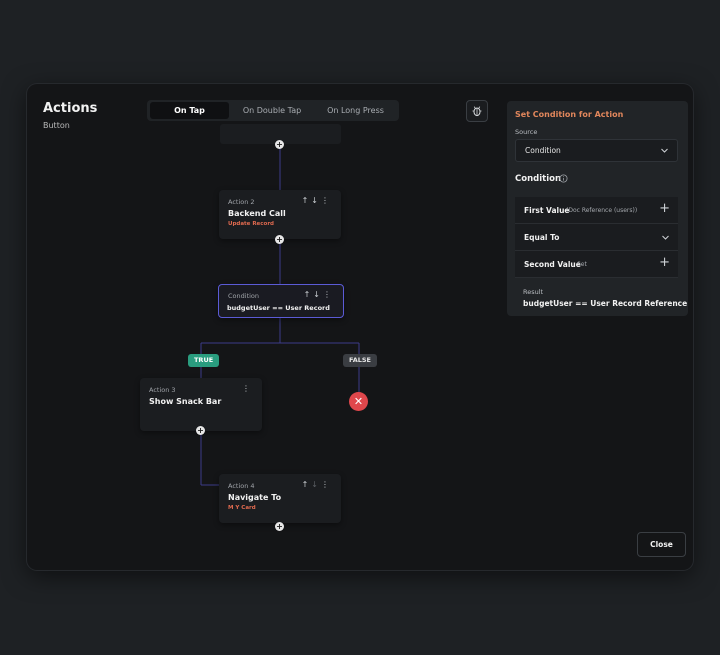 The image size is (720, 655). Describe the element at coordinates (542, 237) in the screenshot. I see `operator-value: Equal To` at that location.